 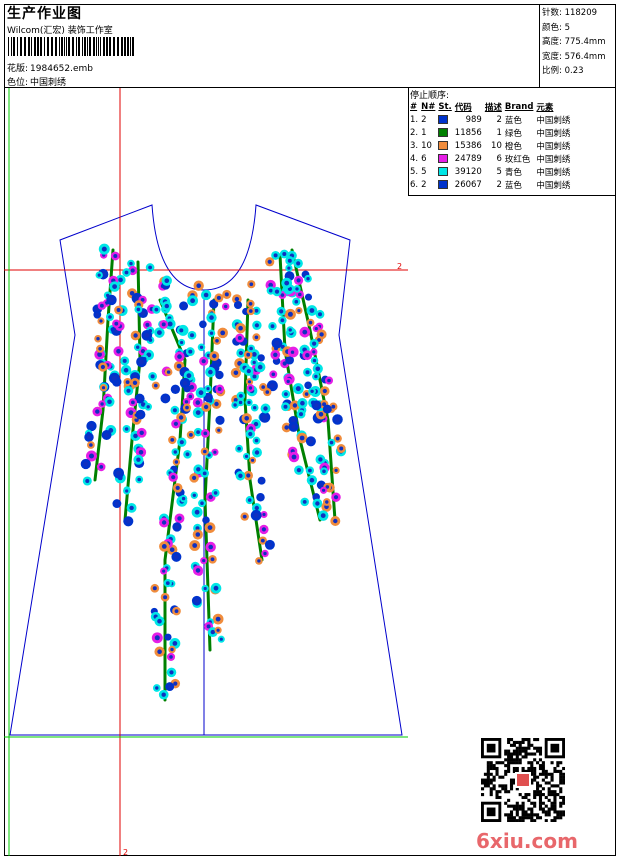 I want to click on qr-code, so click(x=523, y=780).